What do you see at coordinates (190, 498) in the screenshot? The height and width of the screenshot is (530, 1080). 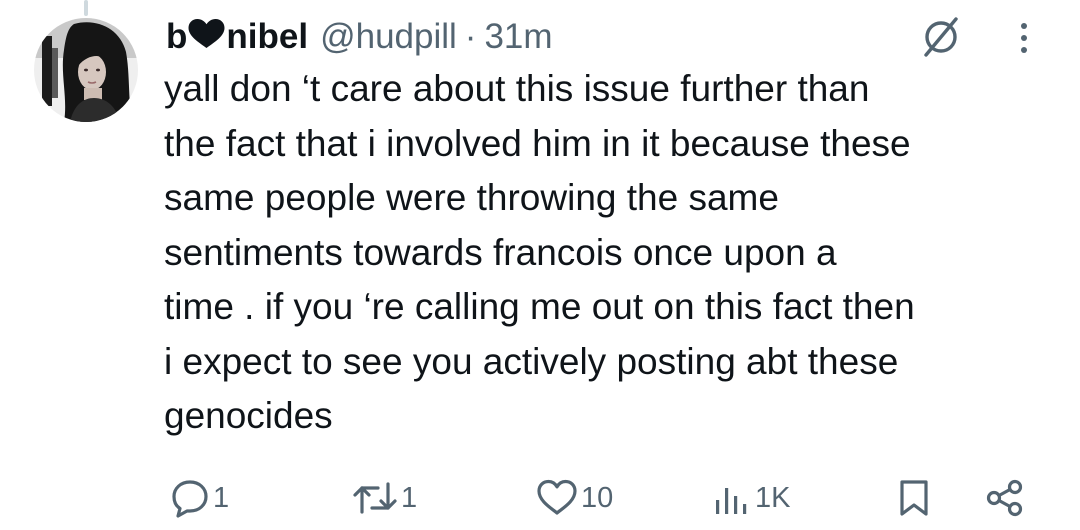 I see `reply-icon` at bounding box center [190, 498].